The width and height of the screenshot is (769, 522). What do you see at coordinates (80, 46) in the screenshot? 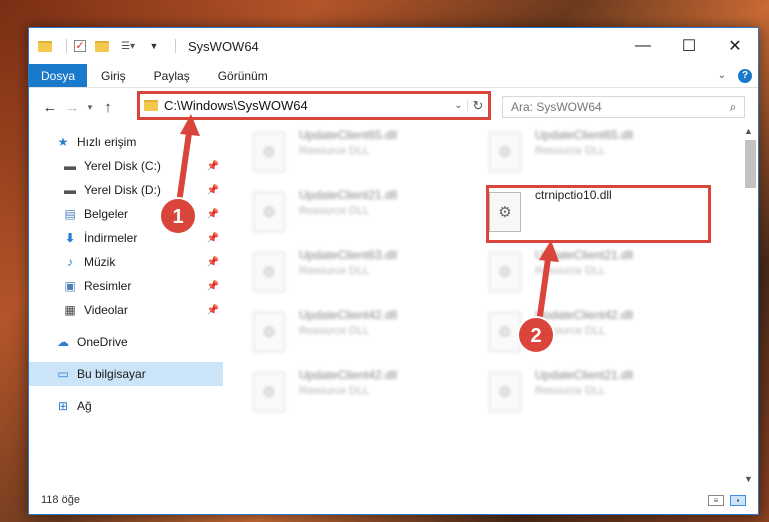
I see `properties-icon: ✓` at bounding box center [80, 46].